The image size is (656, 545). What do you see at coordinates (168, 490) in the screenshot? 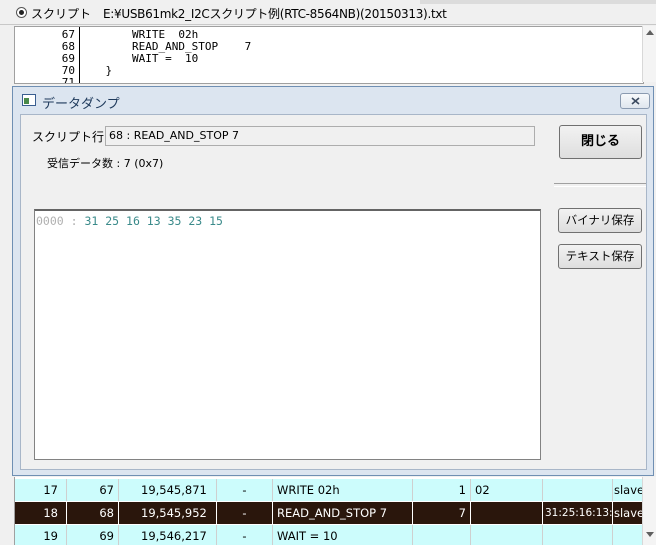
I see `cell-time: 19,545,871` at bounding box center [168, 490].